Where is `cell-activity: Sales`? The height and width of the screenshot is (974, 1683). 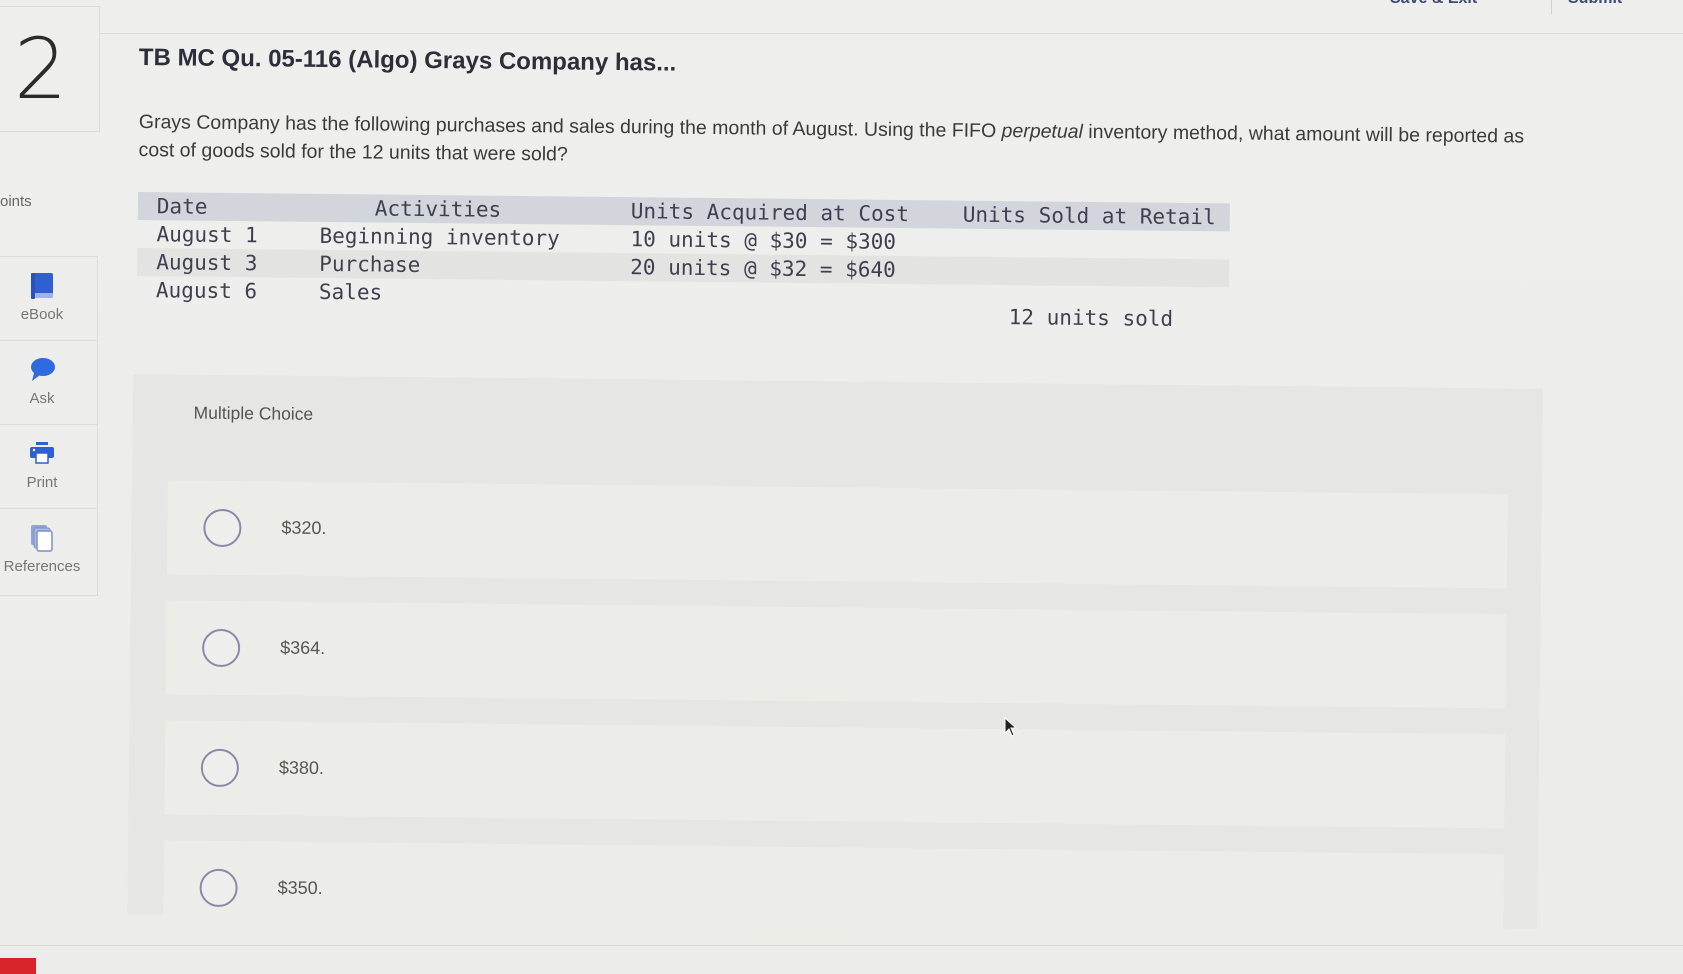
cell-activity: Sales is located at coordinates (350, 292).